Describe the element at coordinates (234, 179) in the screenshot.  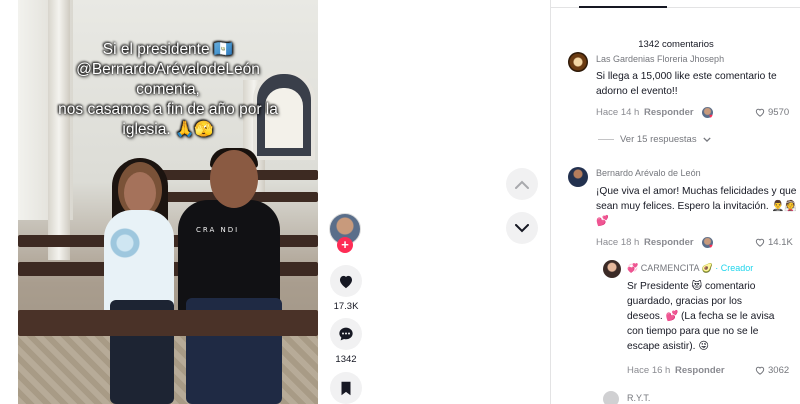
I see `man-head` at that location.